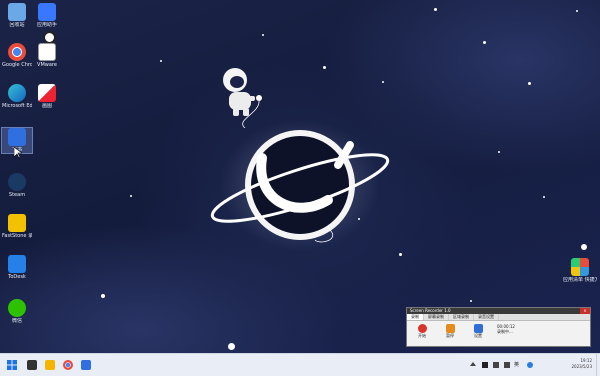 The height and width of the screenshot is (376, 600). I want to click on tab-screen-record: 屏幕录制, so click(436, 317).